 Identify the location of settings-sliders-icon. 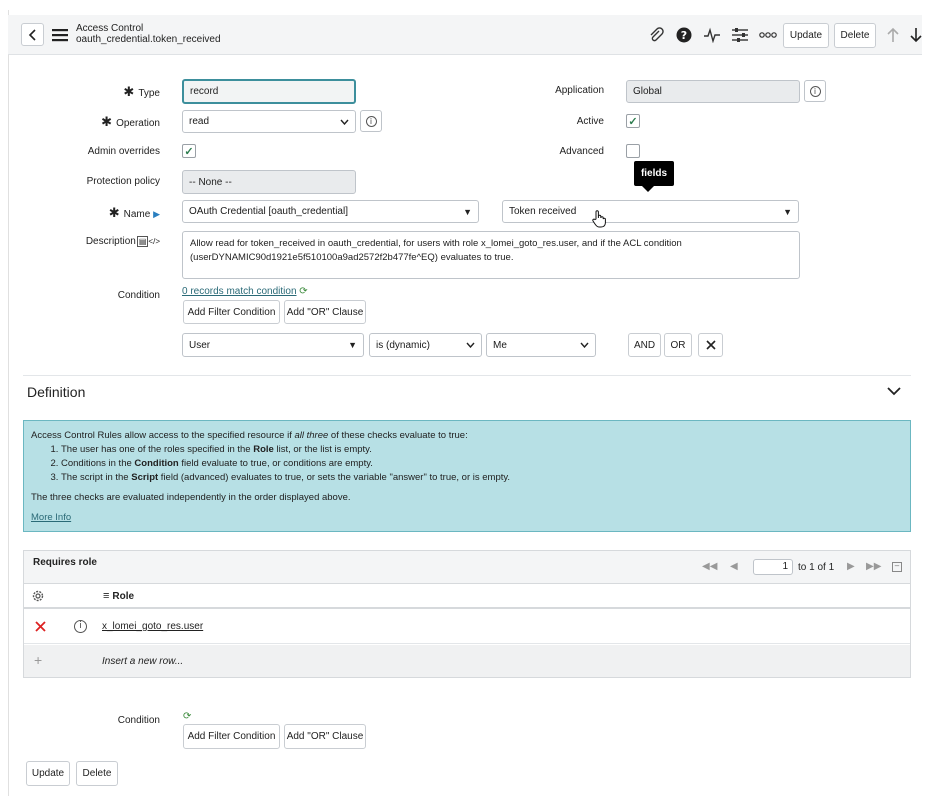
(740, 35).